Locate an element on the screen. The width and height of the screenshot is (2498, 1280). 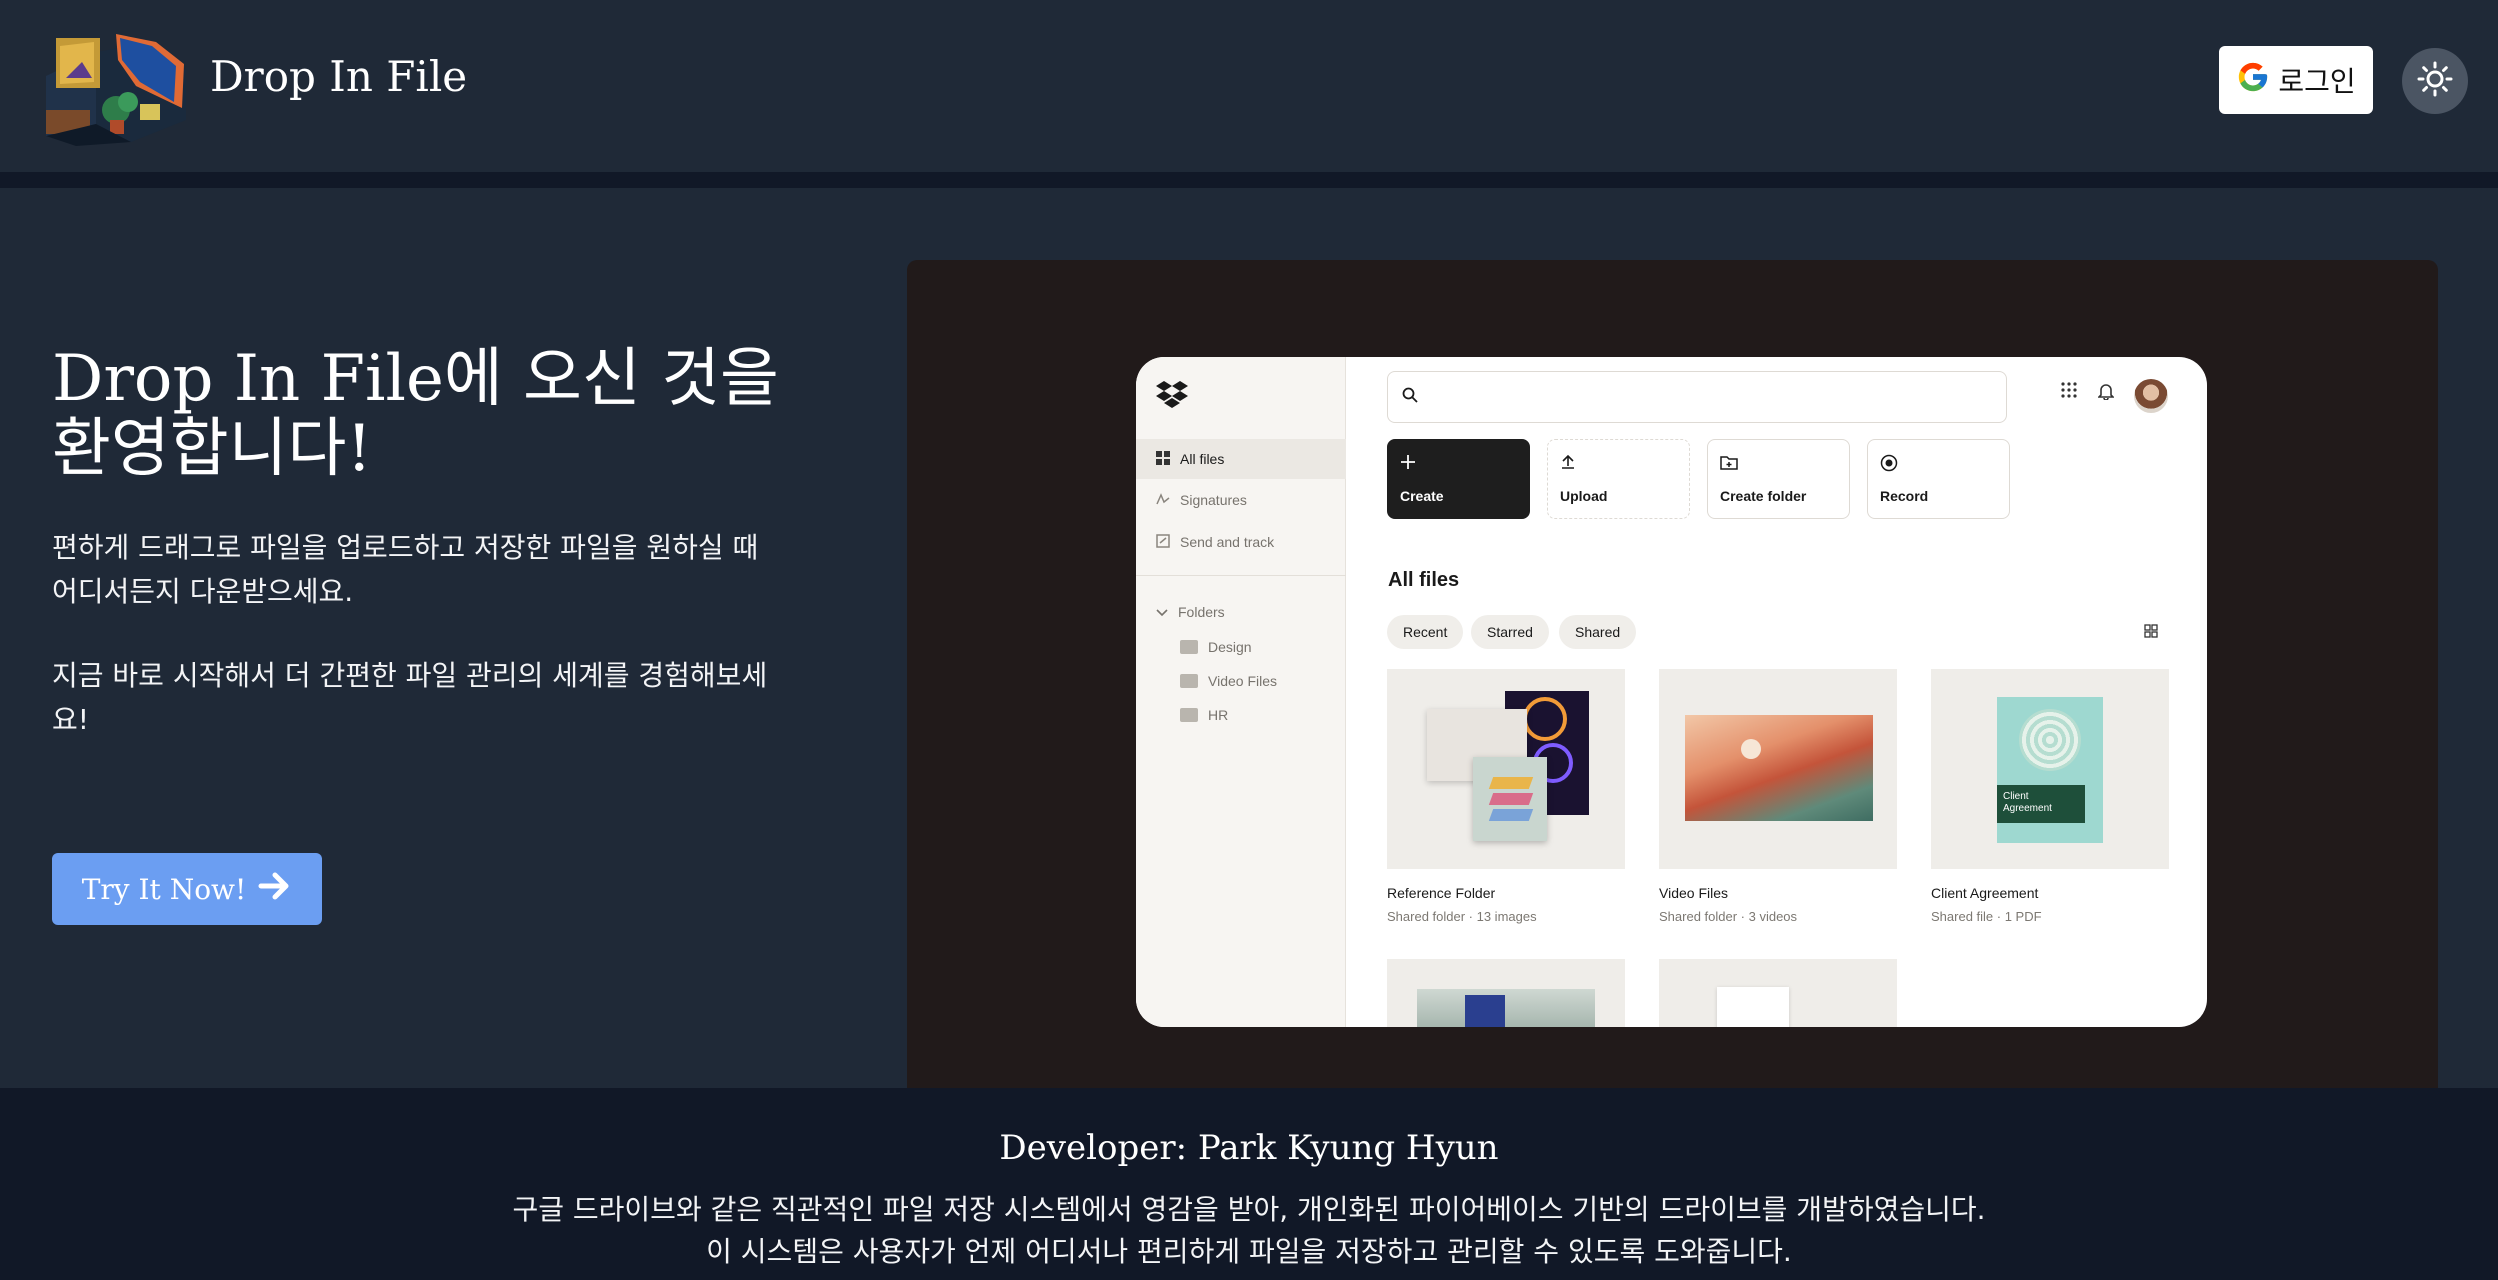
card-meta: Shared folder · 3 videos is located at coordinates (1728, 916).